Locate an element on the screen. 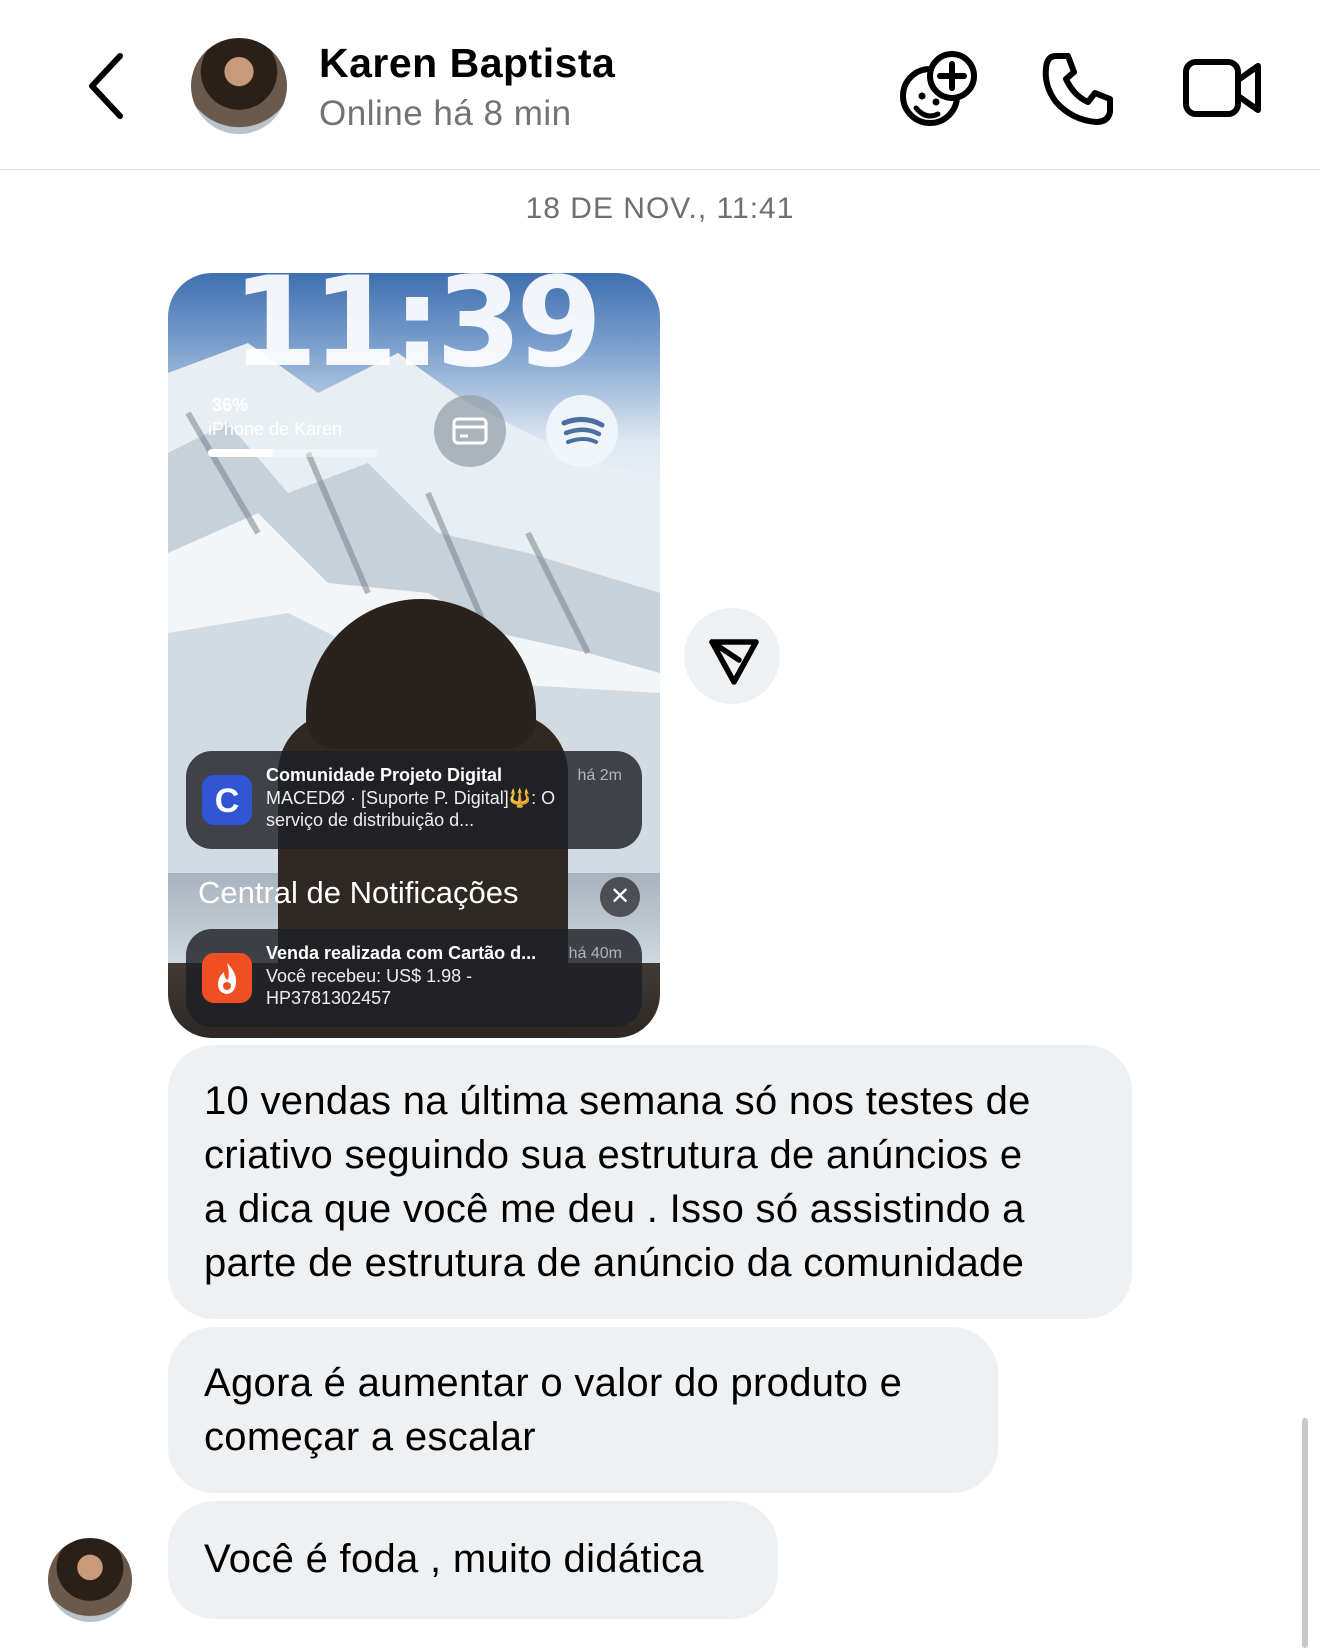 The image size is (1320, 1648). spotify-icon is located at coordinates (583, 430).